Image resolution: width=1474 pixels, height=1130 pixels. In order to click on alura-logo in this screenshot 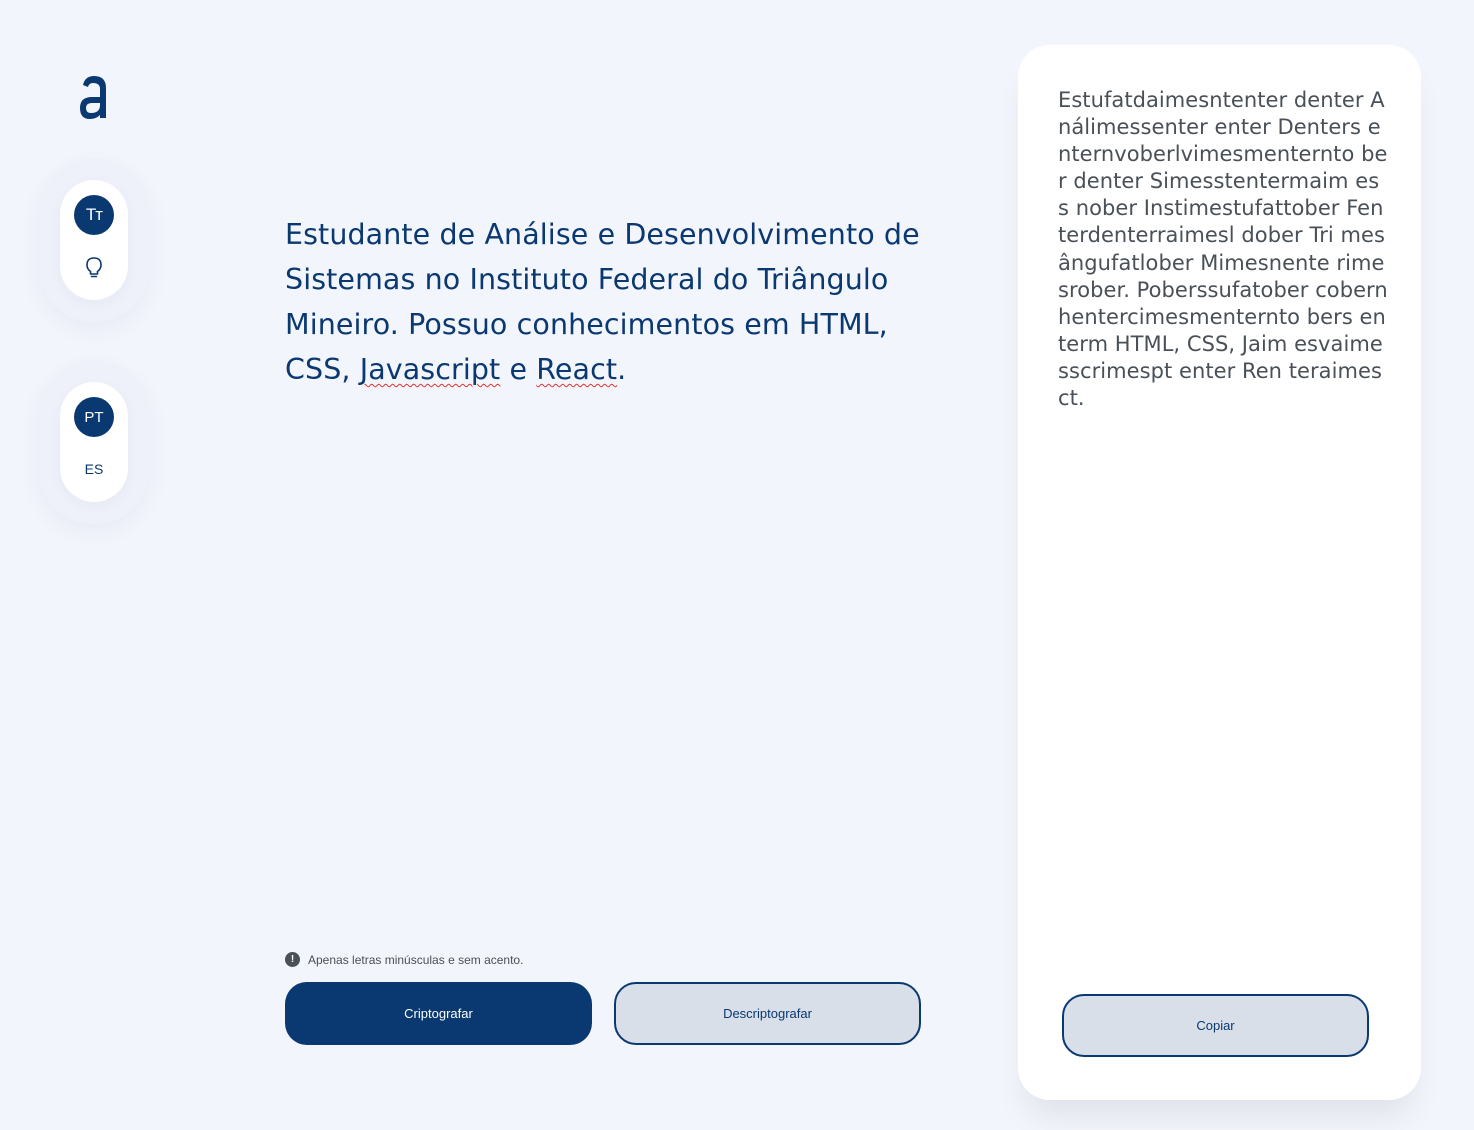, I will do `click(93, 97)`.